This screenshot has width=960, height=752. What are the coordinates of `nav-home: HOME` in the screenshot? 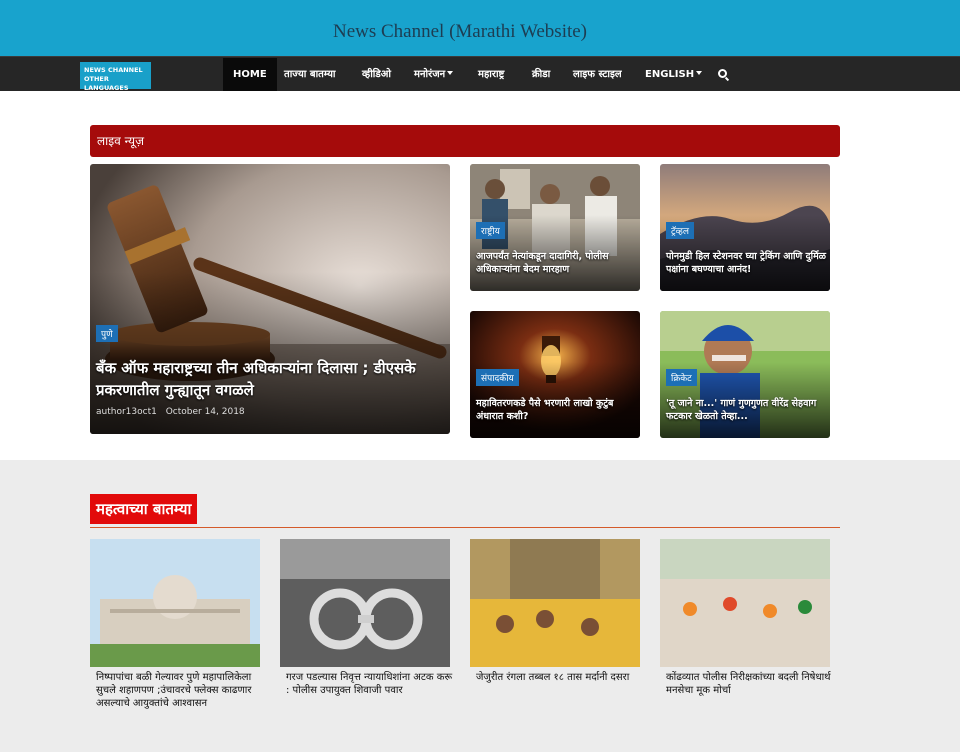 It's located at (250, 74).